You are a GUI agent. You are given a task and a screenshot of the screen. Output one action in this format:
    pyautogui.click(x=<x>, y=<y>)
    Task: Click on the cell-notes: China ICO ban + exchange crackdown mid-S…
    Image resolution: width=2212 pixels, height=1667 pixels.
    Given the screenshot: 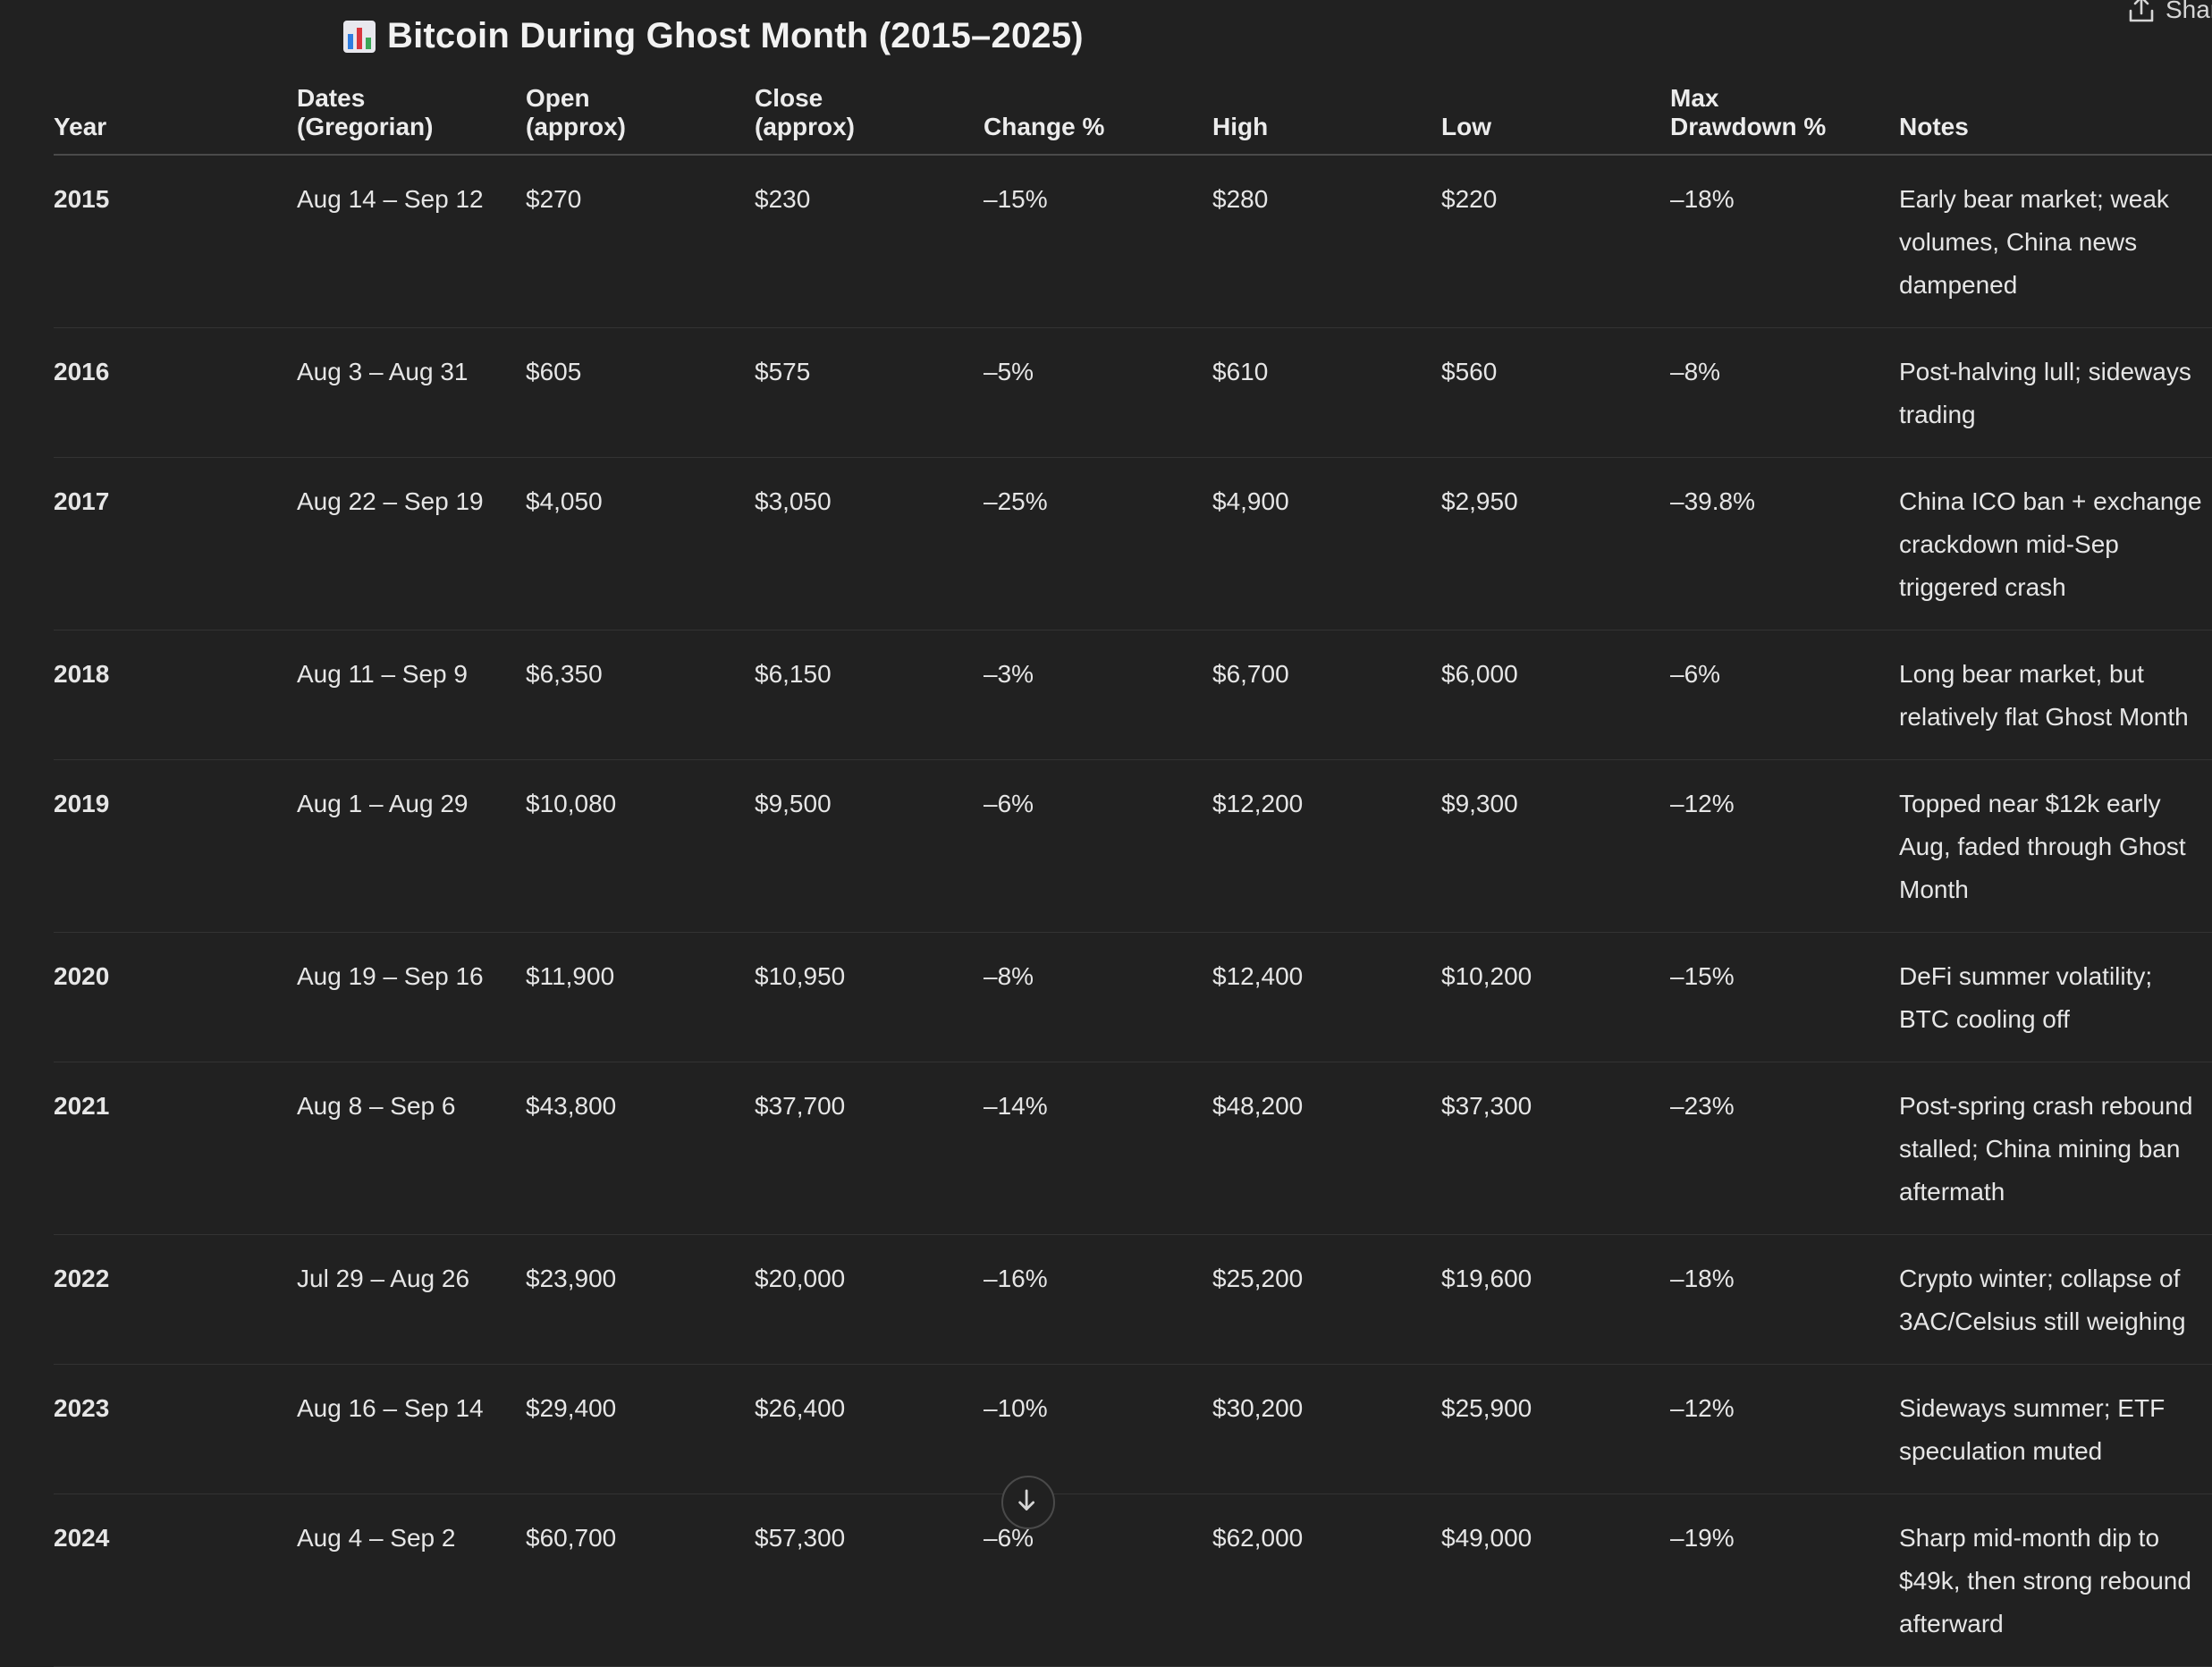 What is the action you would take?
    pyautogui.click(x=2055, y=543)
    